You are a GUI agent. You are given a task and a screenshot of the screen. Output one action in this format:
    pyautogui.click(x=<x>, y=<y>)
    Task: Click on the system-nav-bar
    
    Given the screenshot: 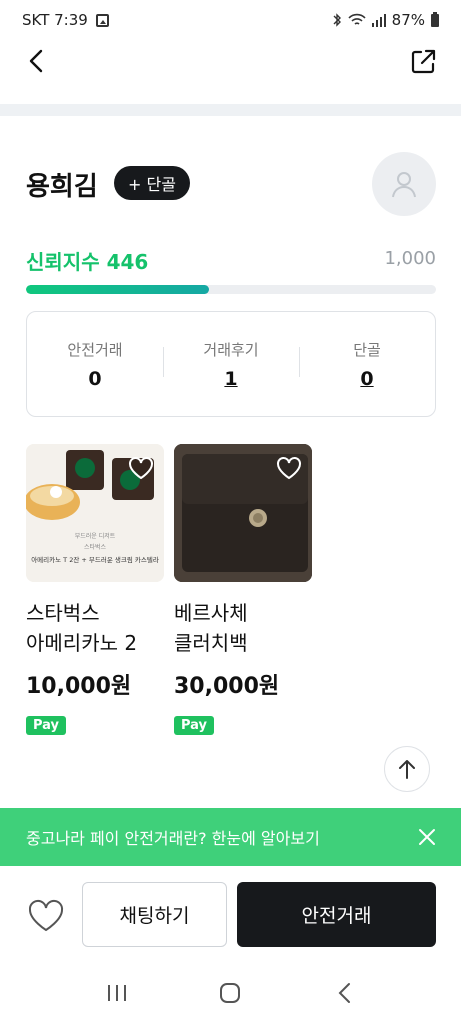 What is the action you would take?
    pyautogui.click(x=230, y=992)
    